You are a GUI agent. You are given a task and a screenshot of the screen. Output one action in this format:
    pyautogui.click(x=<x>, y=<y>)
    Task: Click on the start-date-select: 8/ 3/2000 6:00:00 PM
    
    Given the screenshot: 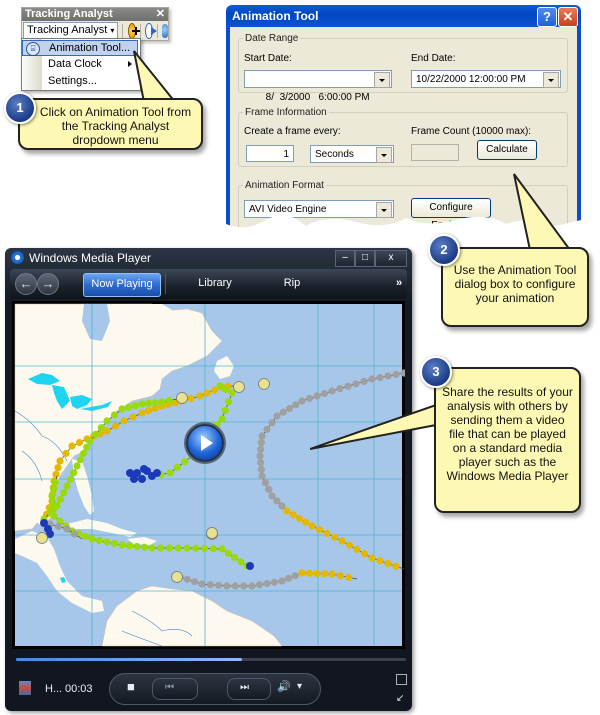 What is the action you would take?
    pyautogui.click(x=318, y=86)
    